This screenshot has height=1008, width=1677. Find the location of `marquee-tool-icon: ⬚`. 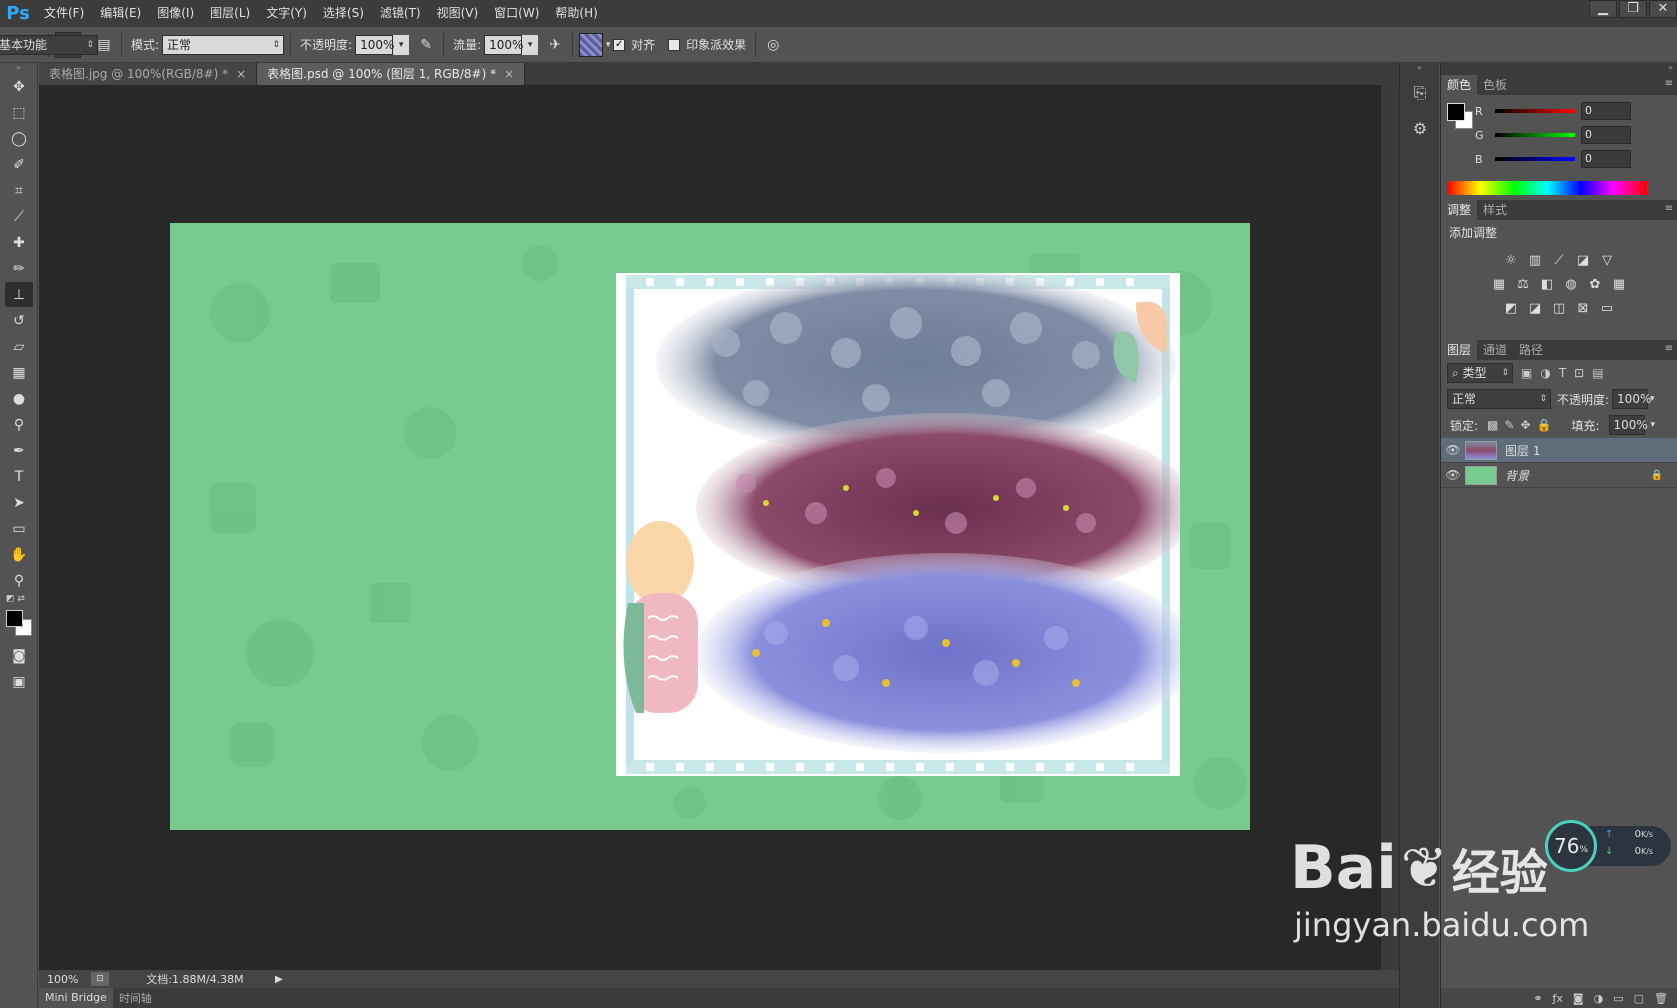

marquee-tool-icon: ⬚ is located at coordinates (19, 112).